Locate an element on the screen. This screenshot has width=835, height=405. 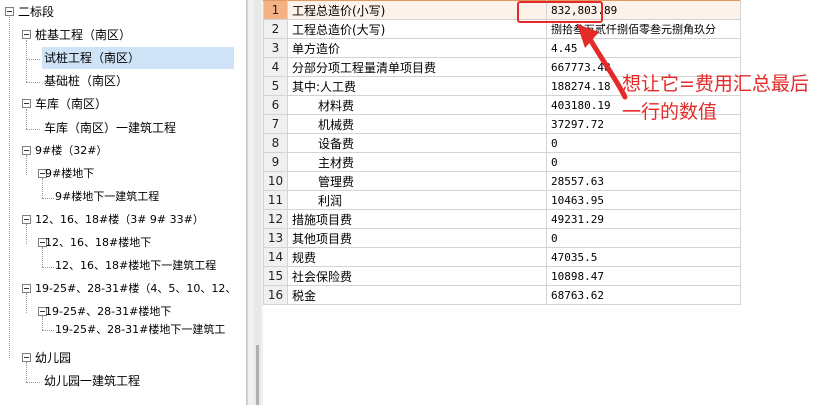
cost-item-name: 材料费 is located at coordinates (417, 105).